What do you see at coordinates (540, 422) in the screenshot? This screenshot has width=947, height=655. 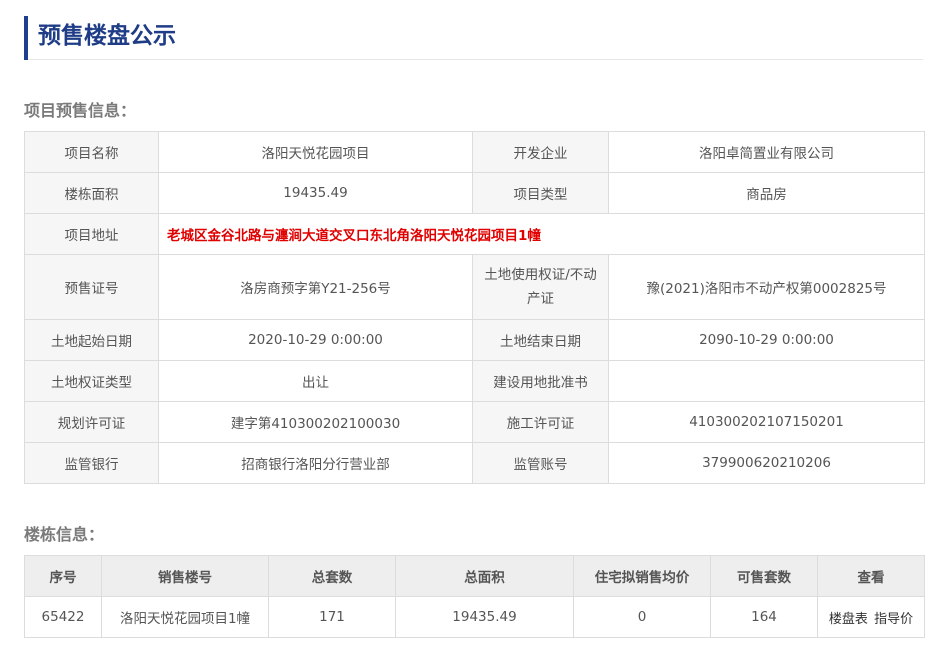 I see `label-construction-permit: 施工许可证` at bounding box center [540, 422].